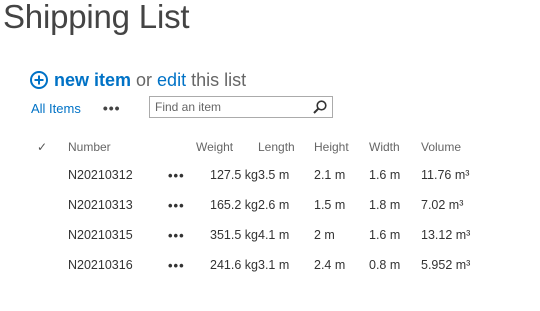  What do you see at coordinates (96, 17) in the screenshot?
I see `page-title: Shipping List` at bounding box center [96, 17].